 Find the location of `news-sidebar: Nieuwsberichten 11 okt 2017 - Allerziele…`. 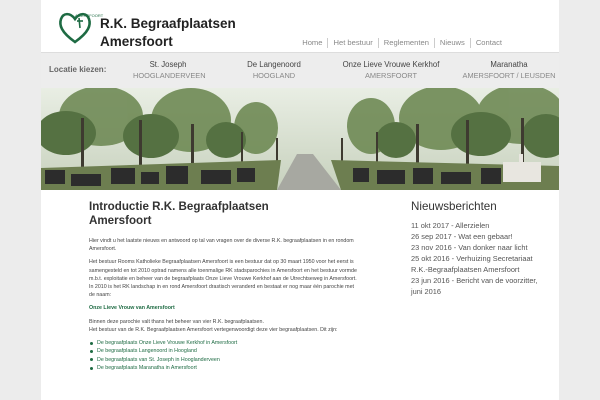

news-sidebar: Nieuwsberichten 11 okt 2017 - Allerziele… is located at coordinates (481, 248).